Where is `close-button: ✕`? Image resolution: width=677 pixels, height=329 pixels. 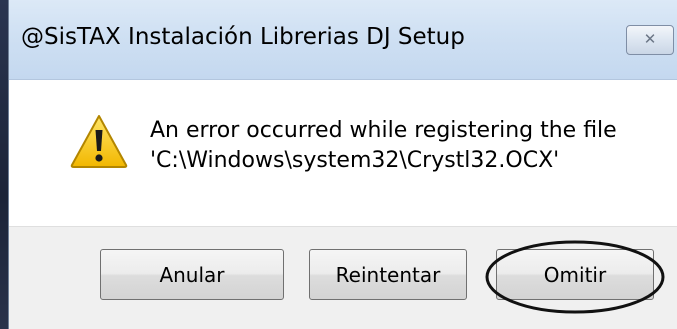 close-button: ✕ is located at coordinates (650, 40).